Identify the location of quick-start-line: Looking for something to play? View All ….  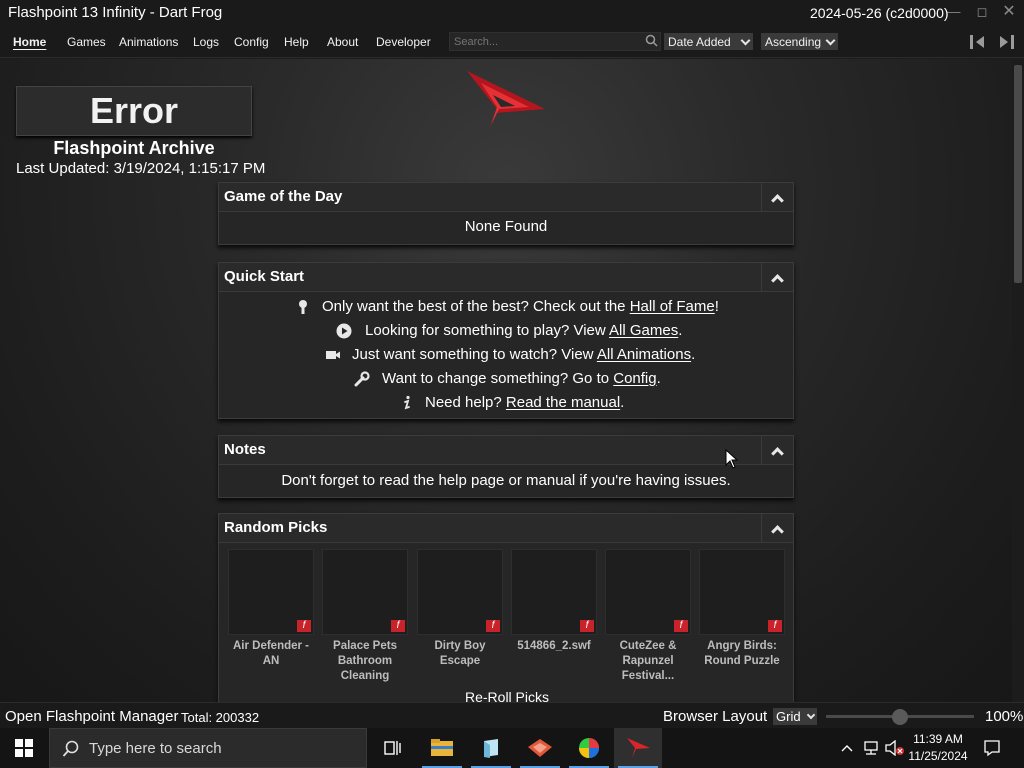
(507, 331).